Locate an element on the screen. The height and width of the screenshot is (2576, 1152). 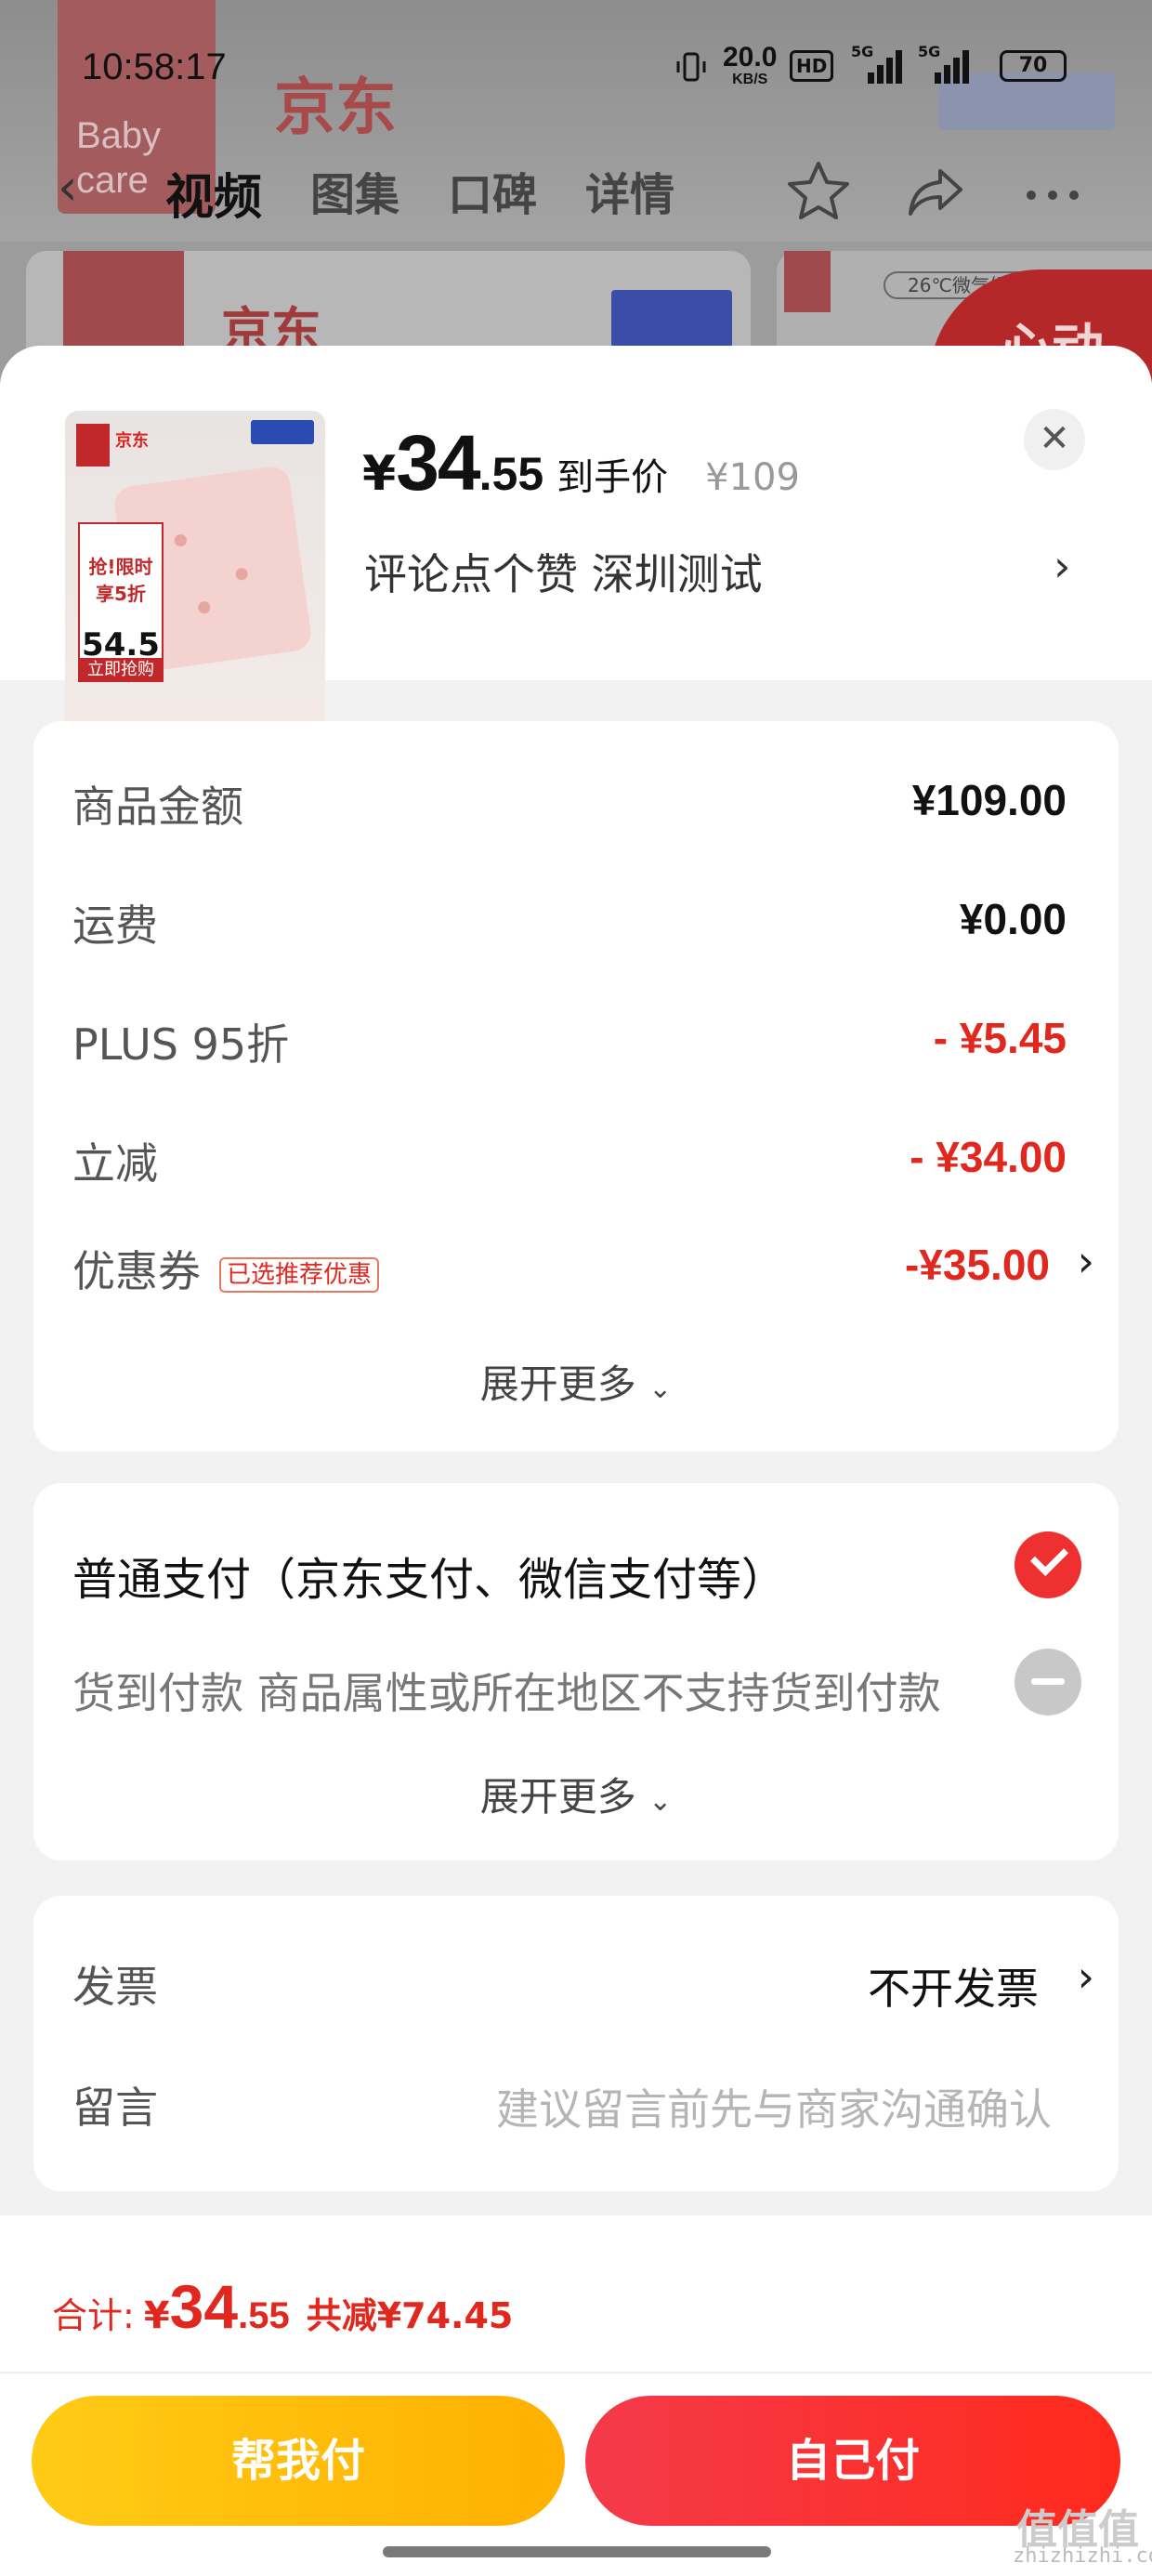
product-subtitle: 评论点个赞 深圳测试 is located at coordinates (563, 571).